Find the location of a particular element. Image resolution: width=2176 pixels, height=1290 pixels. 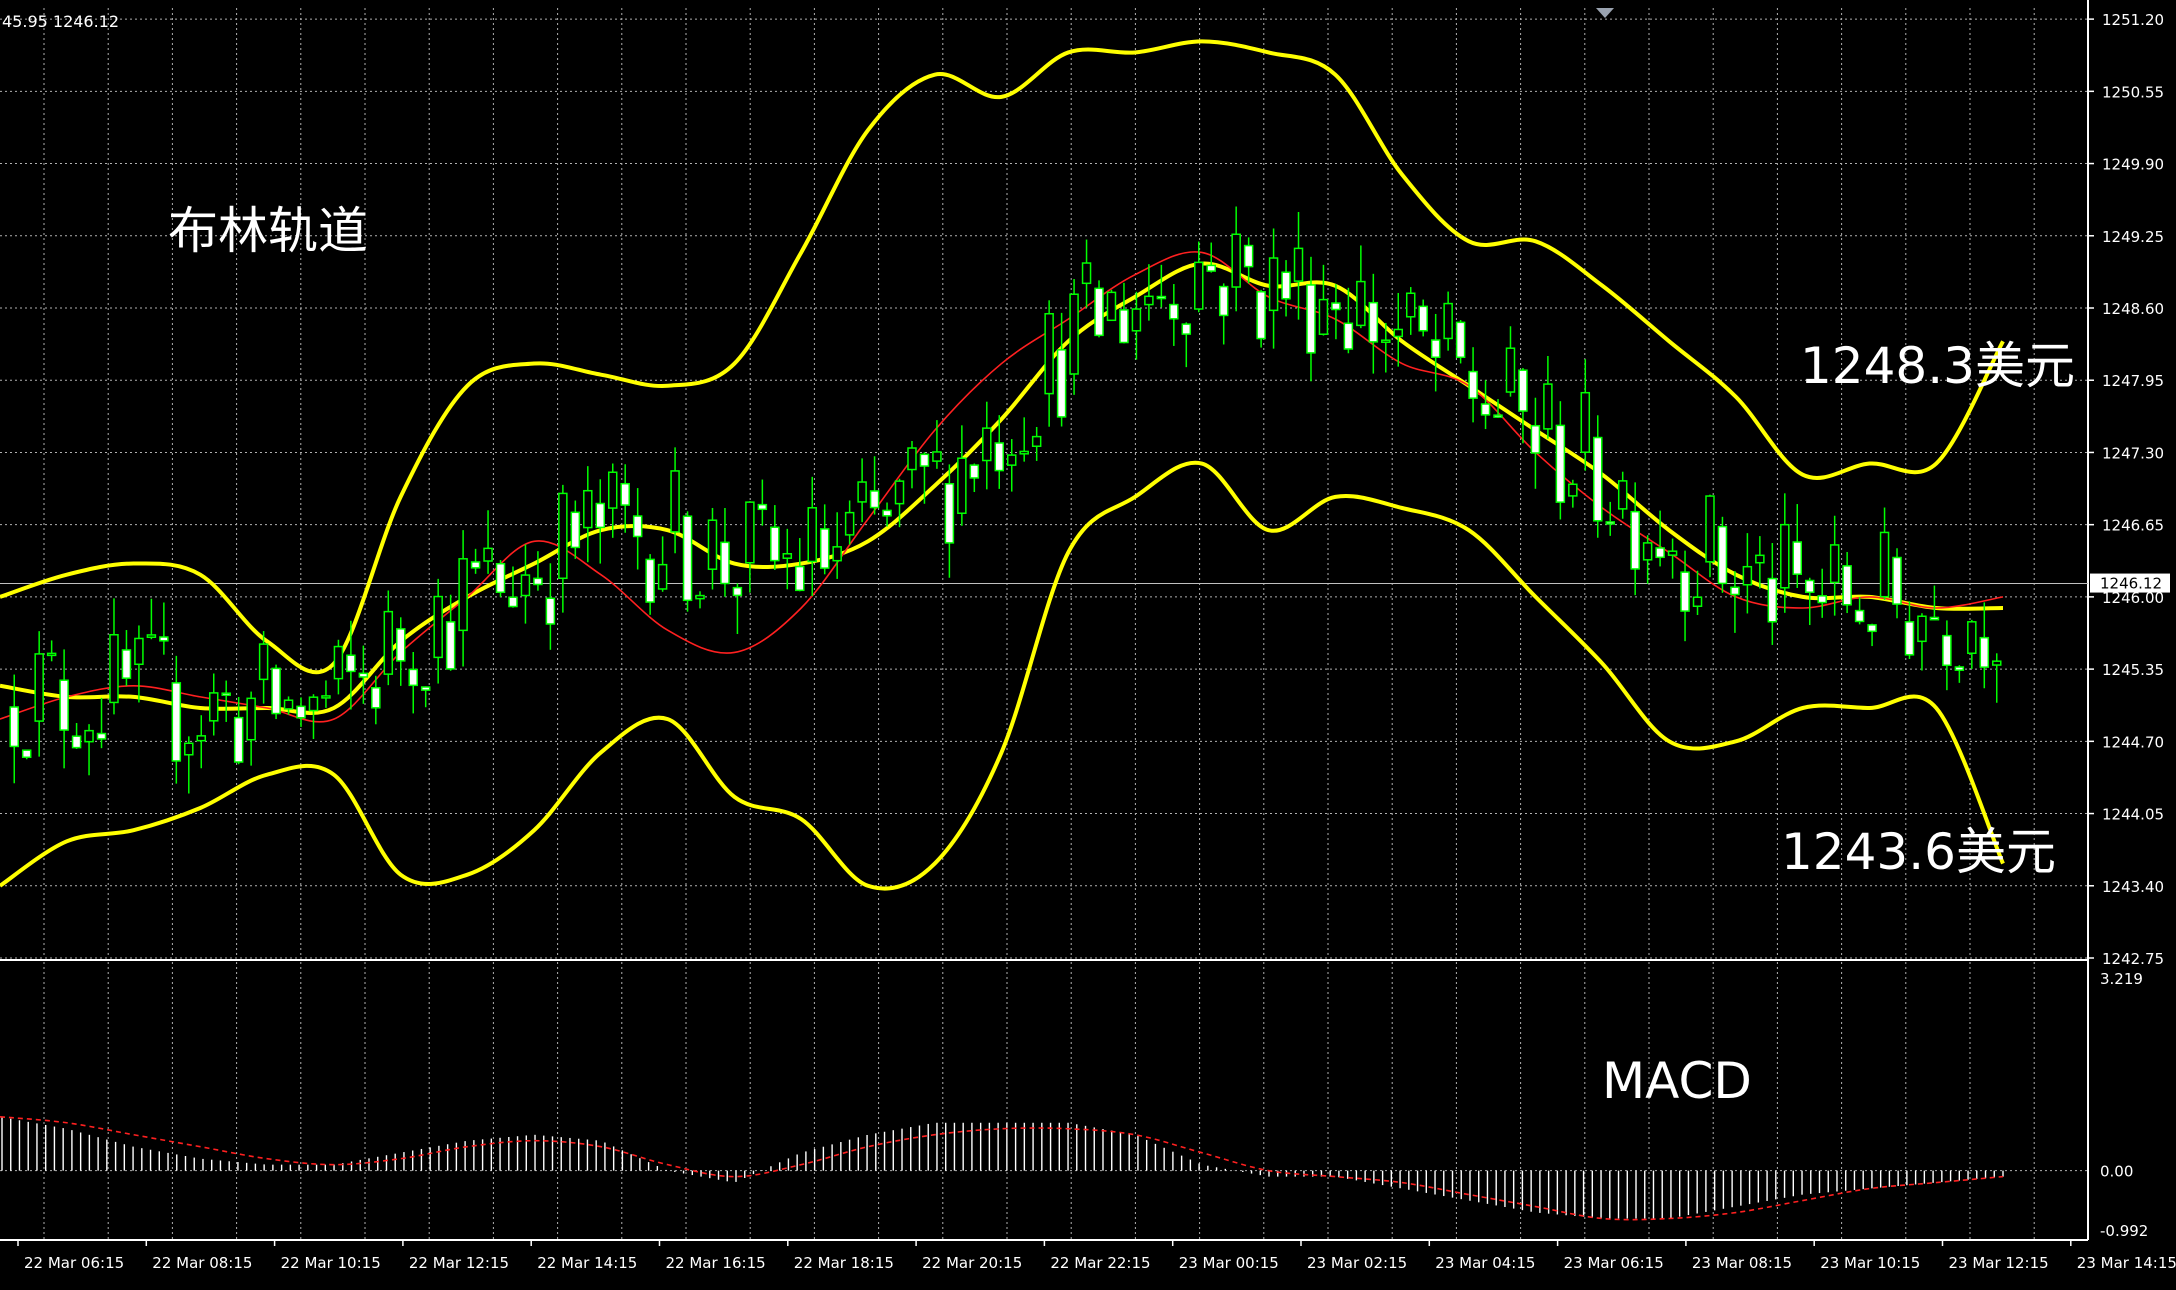

time-tick-label: 22 Mar 20:15 is located at coordinates (972, 1263).